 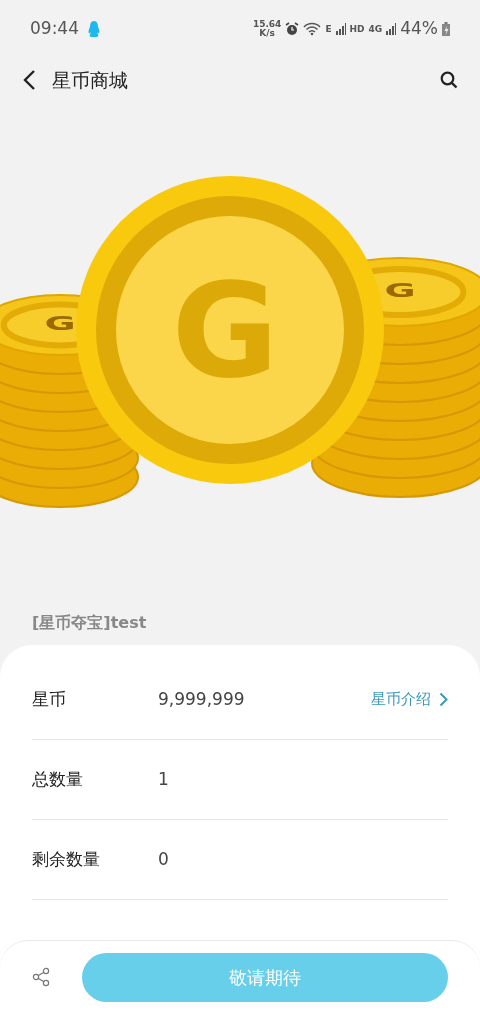 What do you see at coordinates (375, 29) in the screenshot?
I see `network-type: 4G` at bounding box center [375, 29].